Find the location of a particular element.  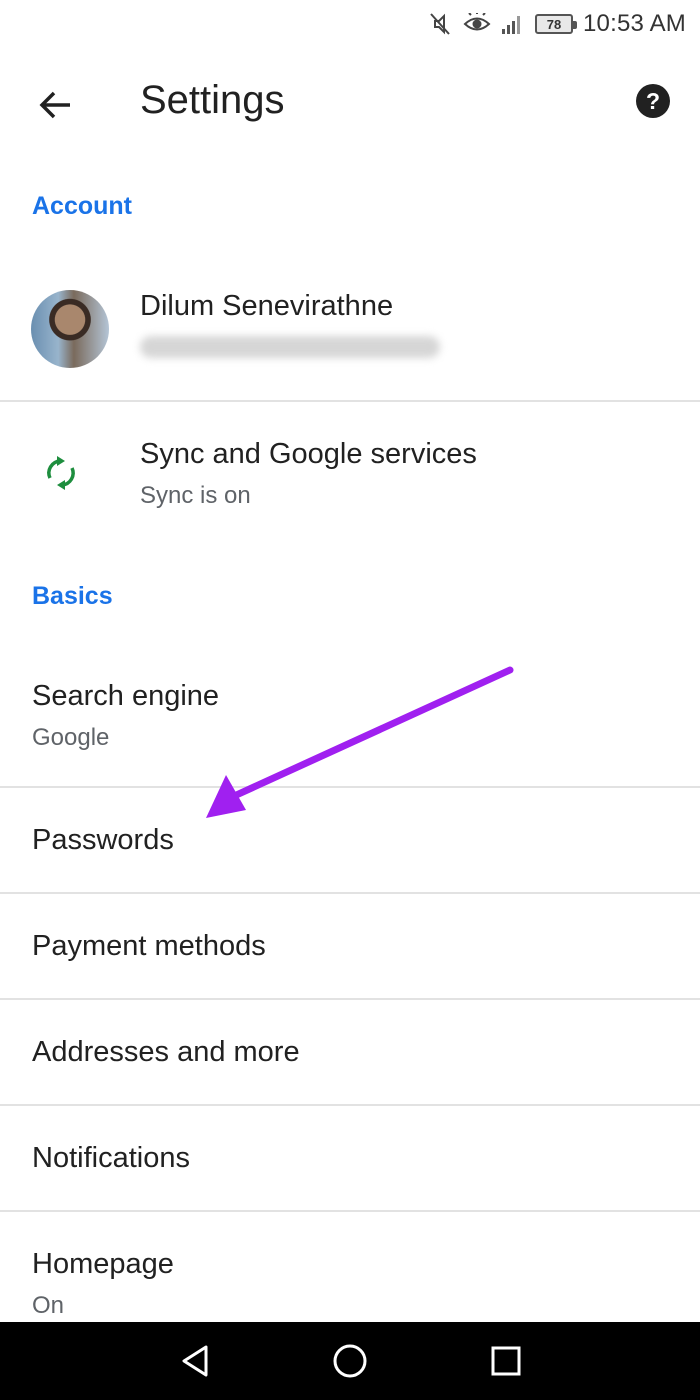

sync-title: Sync and Google services is located at coordinates (308, 454).